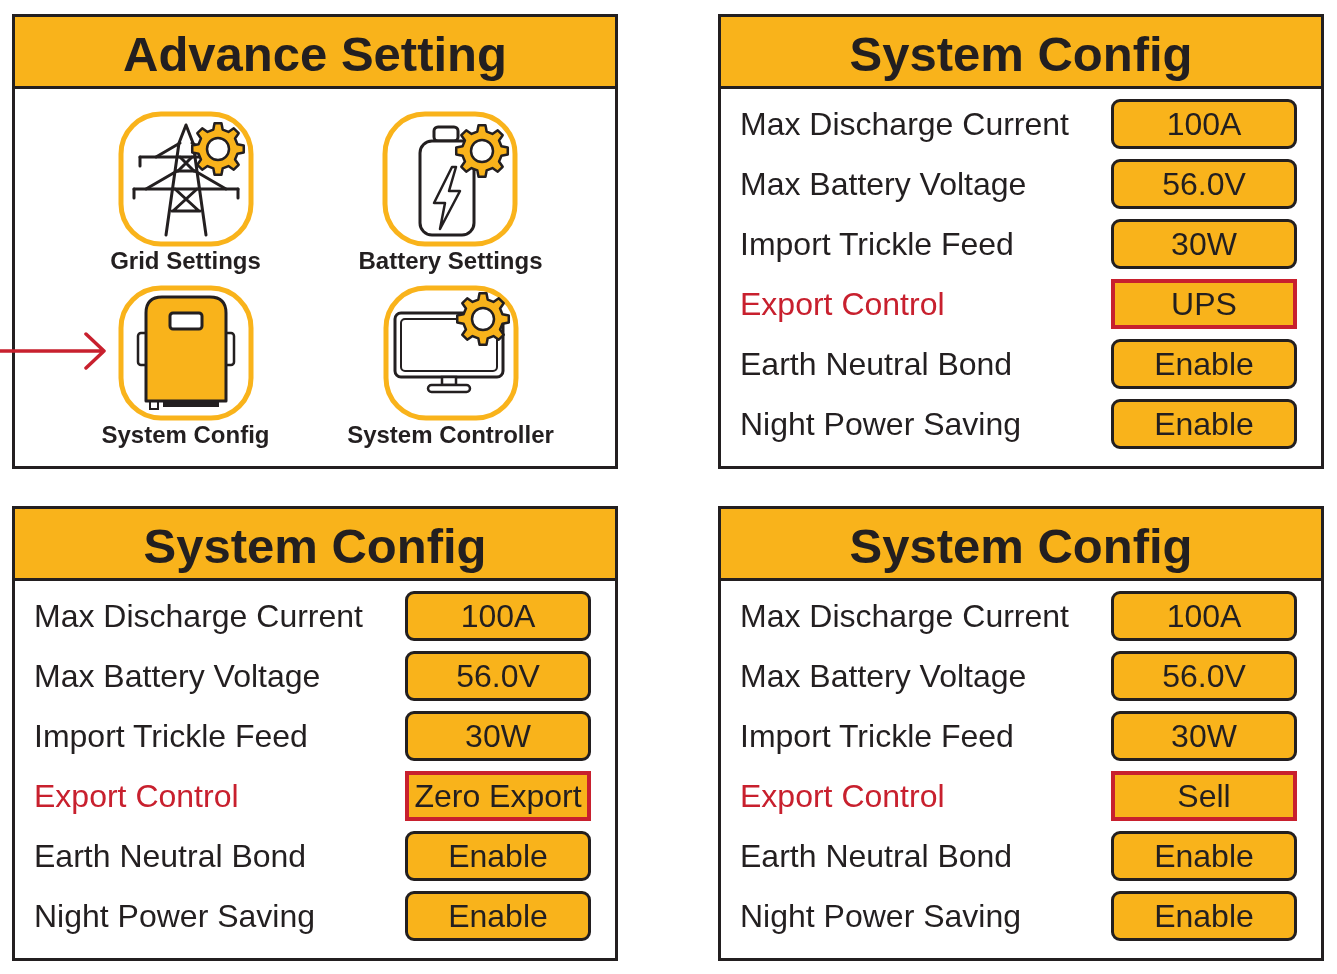 The height and width of the screenshot is (974, 1337). I want to click on device-box-icon, so click(185, 353).